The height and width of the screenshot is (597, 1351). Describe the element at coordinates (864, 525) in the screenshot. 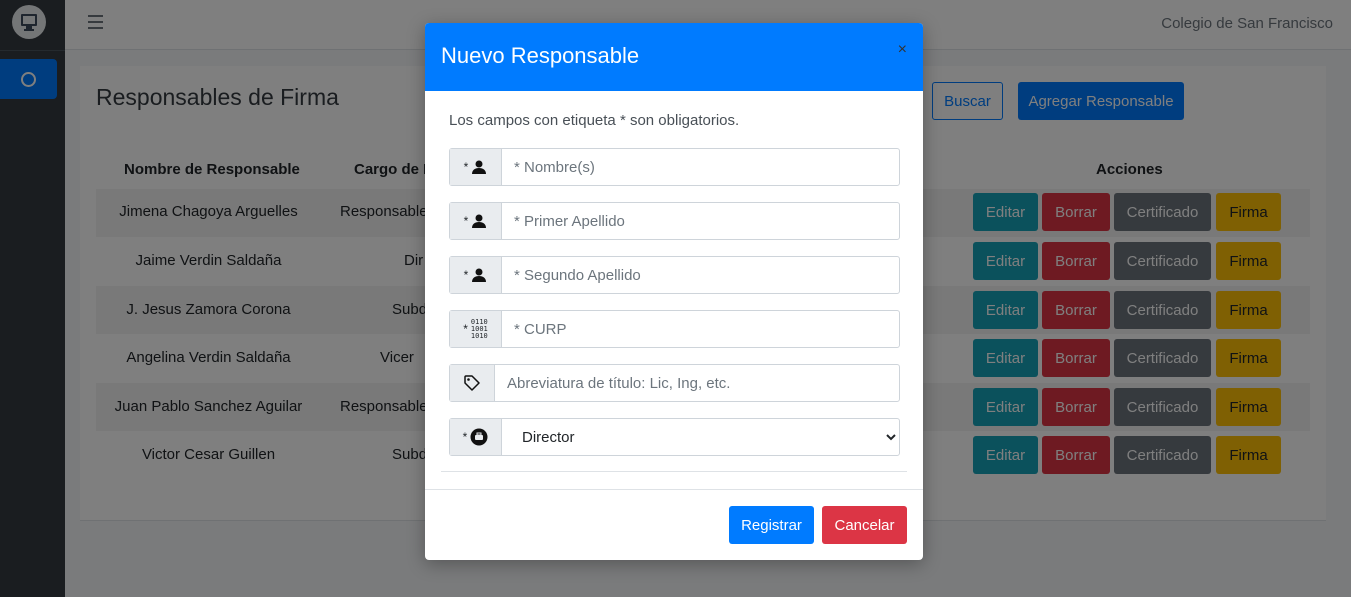

I see `cancelar-button: Cancelar` at that location.